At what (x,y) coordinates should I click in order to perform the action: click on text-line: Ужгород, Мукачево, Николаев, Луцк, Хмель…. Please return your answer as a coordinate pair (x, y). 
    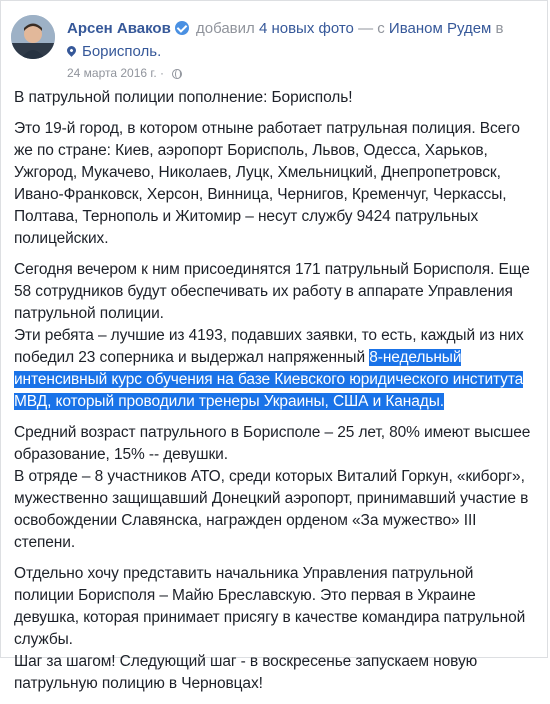
    Looking at the image, I should click on (257, 172).